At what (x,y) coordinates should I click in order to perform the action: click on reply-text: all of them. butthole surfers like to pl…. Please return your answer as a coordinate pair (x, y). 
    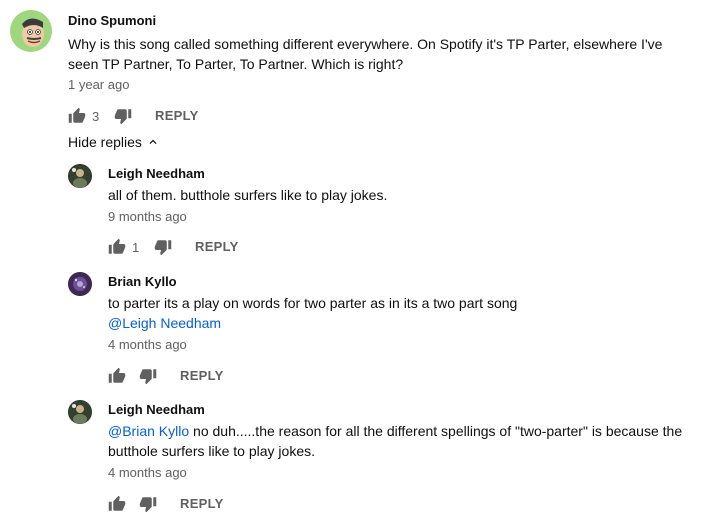
    Looking at the image, I should click on (248, 195).